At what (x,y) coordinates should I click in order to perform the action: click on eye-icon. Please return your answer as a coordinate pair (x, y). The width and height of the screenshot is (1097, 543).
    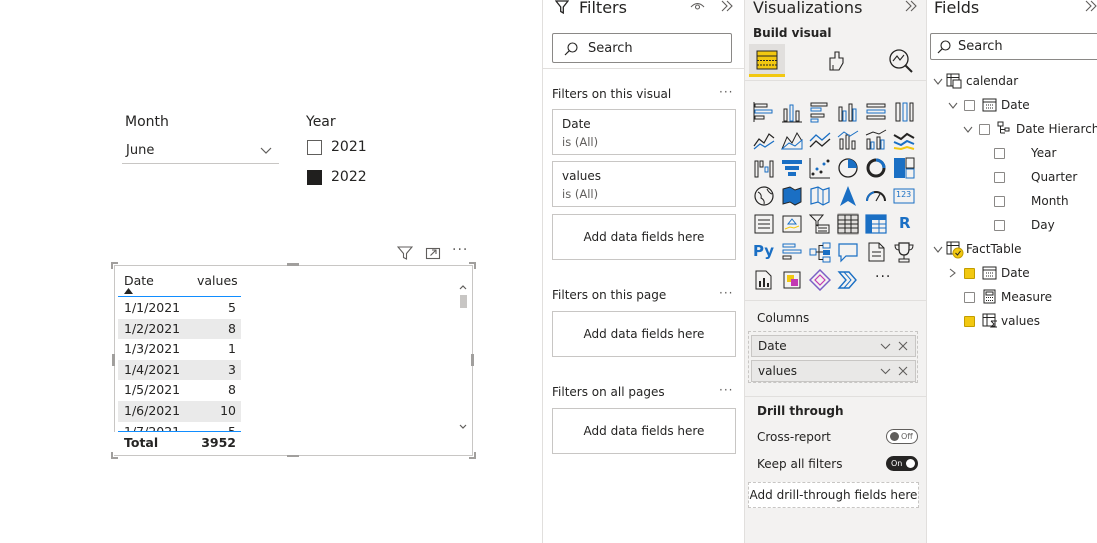
    Looking at the image, I should click on (697, 6).